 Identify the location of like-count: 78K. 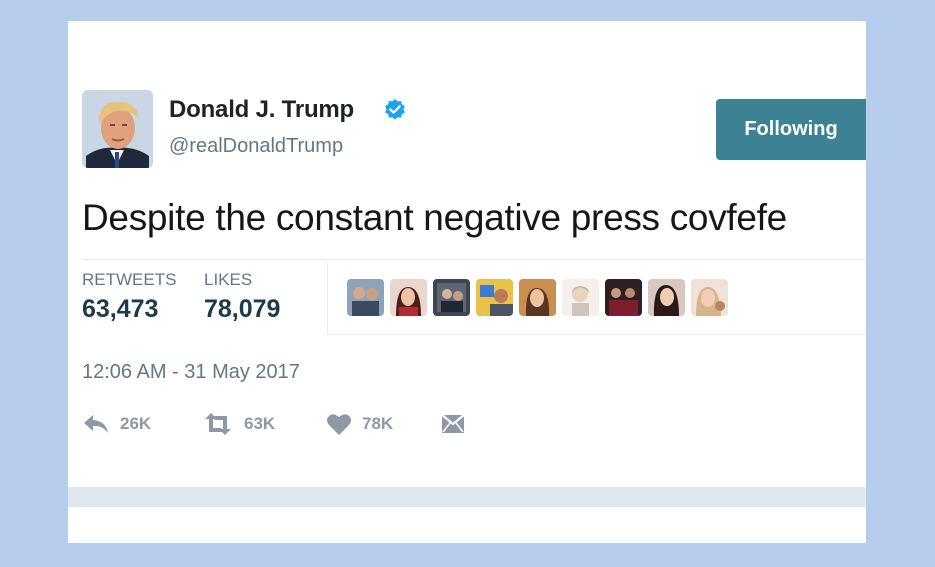
(378, 423).